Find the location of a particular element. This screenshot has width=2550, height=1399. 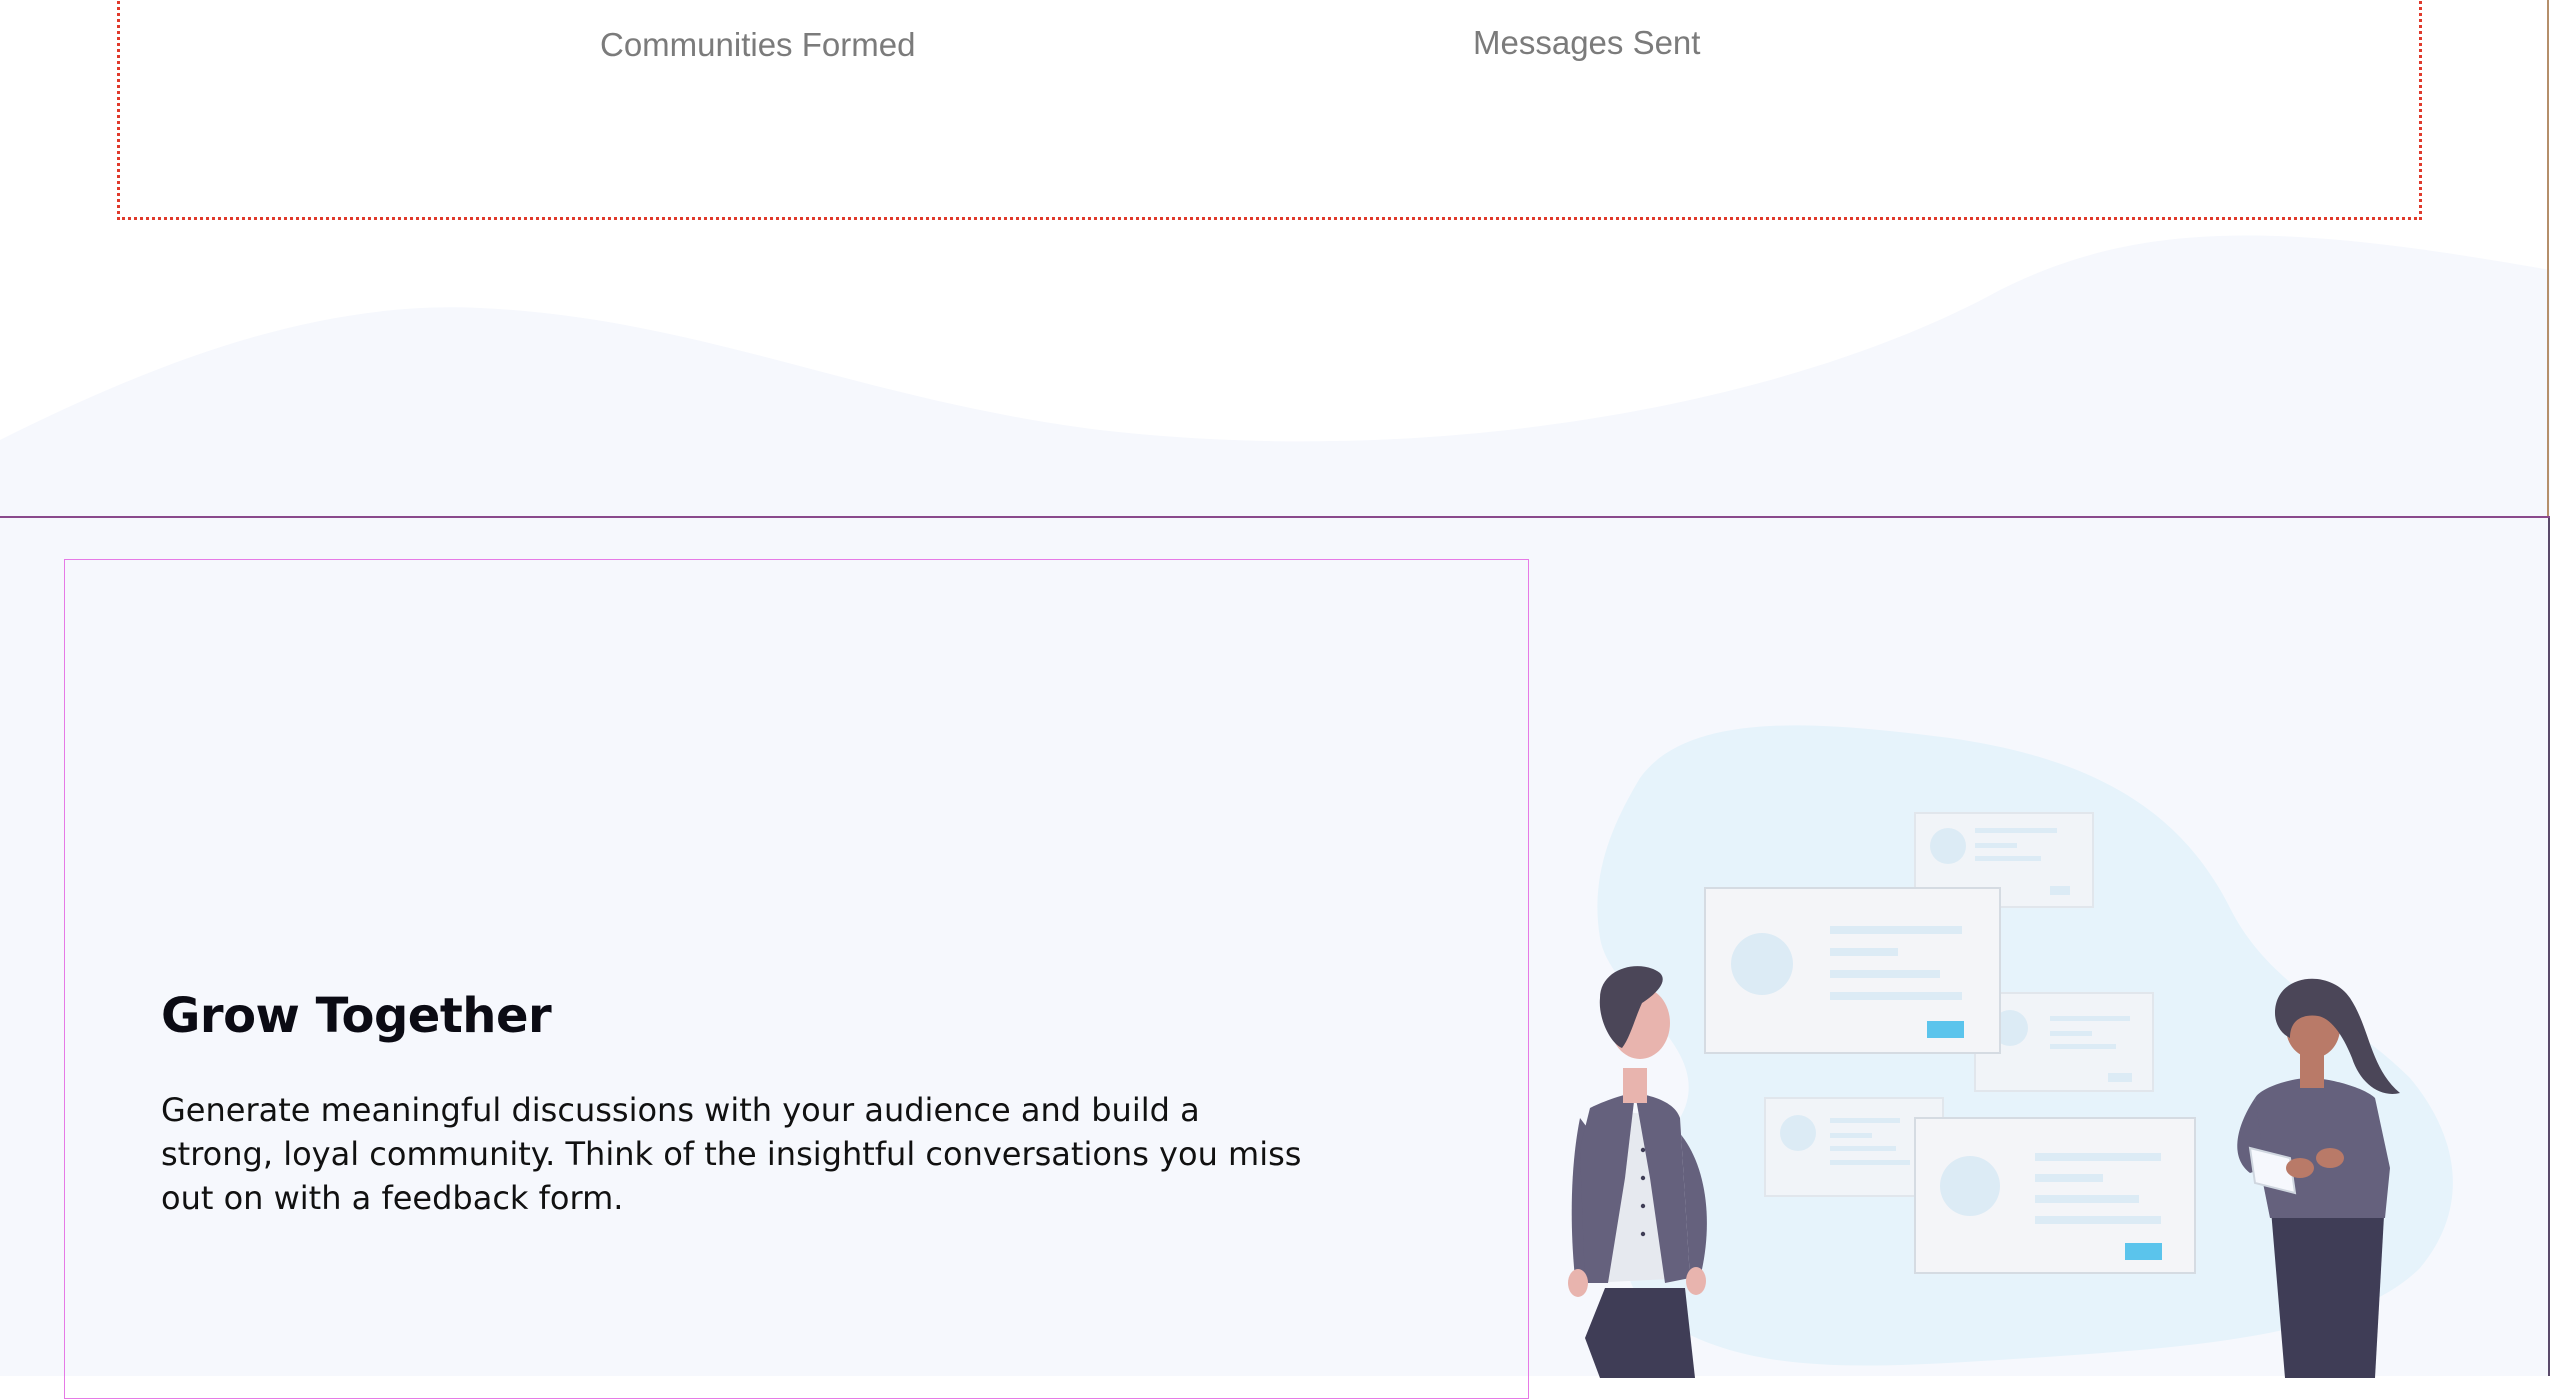

stat-label-communities-formed: Communities Formed is located at coordinates (758, 44).